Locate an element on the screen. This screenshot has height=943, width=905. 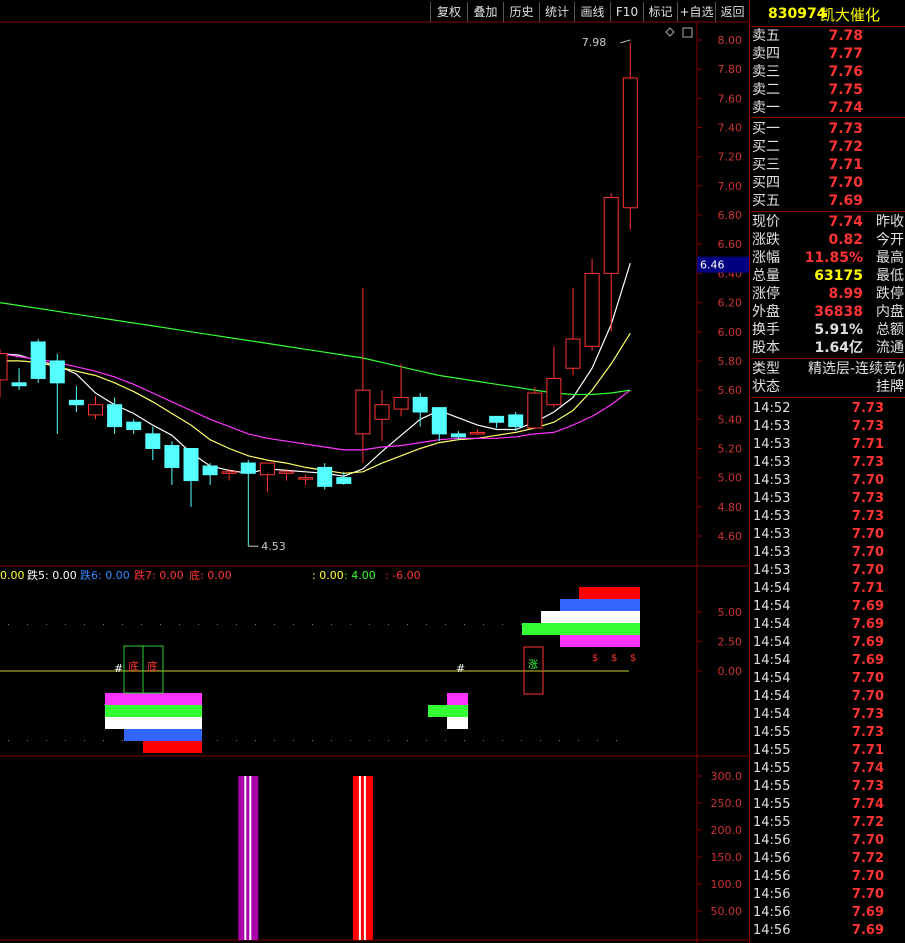
bid-row: 买二 7.72 is located at coordinates (827, 147).